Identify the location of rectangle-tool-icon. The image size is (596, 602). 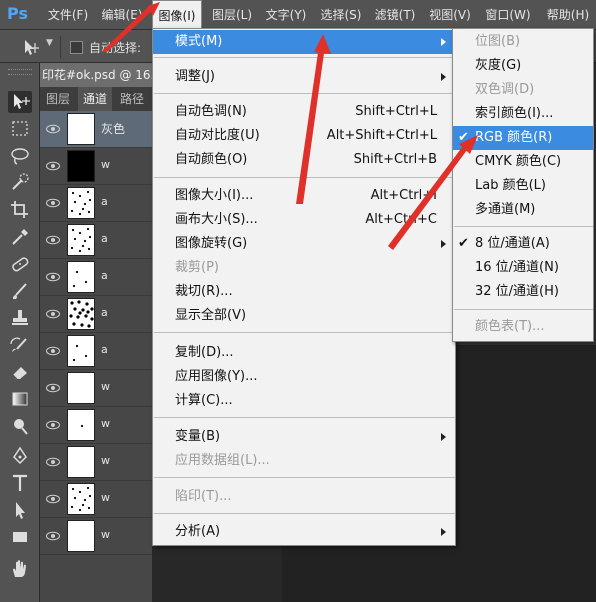
(20, 537).